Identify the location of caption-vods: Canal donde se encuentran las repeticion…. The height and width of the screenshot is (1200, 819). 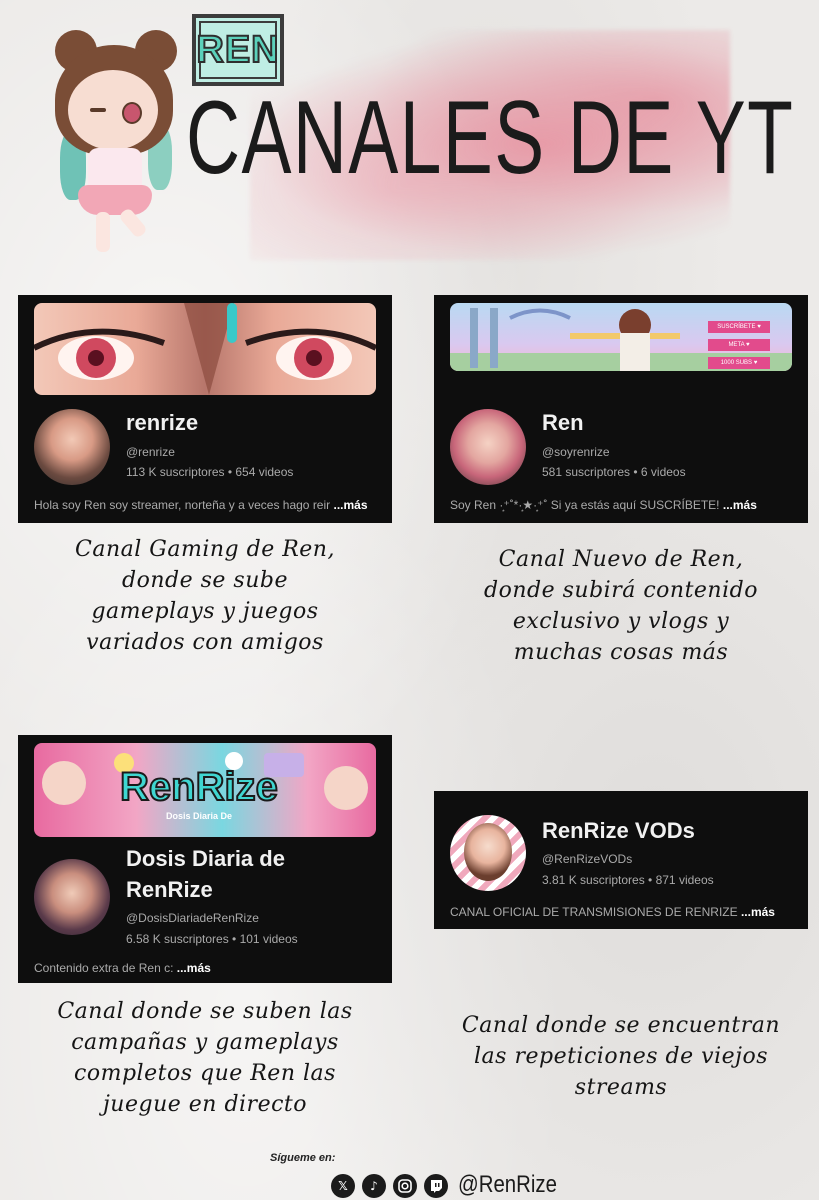
(621, 1056).